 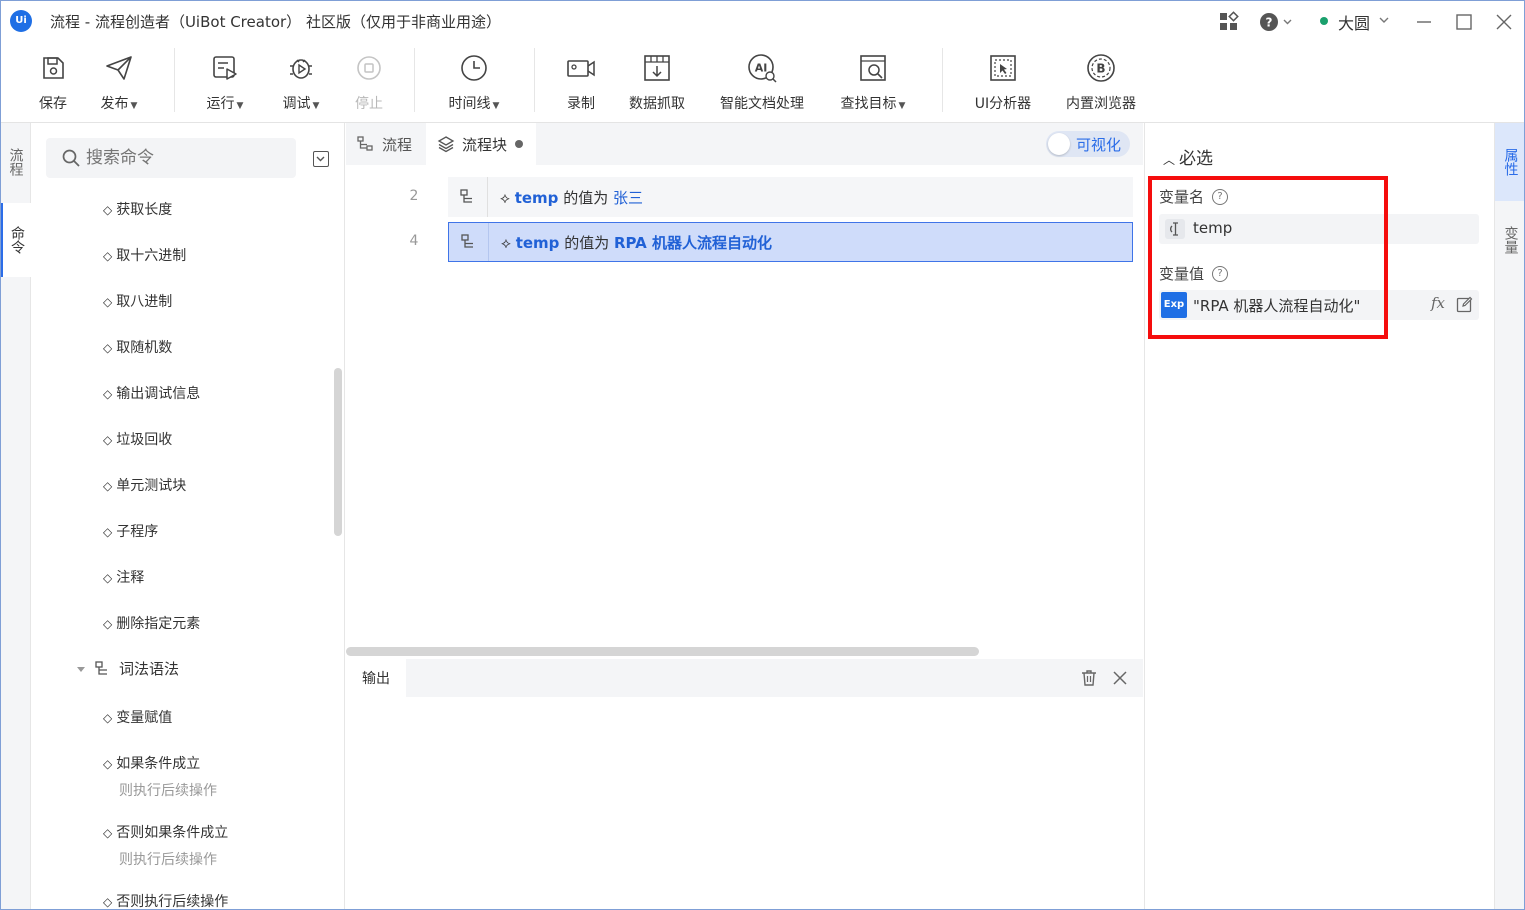 I want to click on app-logo: Ui, so click(x=21, y=21).